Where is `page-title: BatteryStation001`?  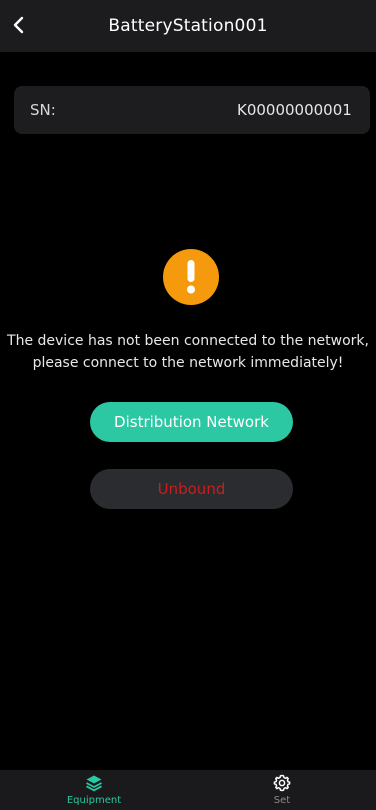 page-title: BatteryStation001 is located at coordinates (188, 26).